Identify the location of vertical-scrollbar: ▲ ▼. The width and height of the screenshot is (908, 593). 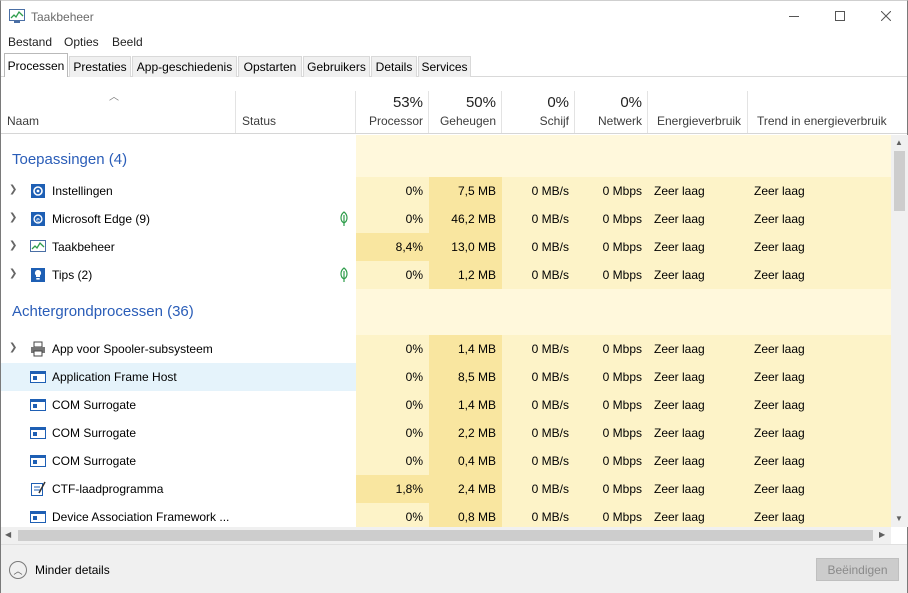
(899, 331).